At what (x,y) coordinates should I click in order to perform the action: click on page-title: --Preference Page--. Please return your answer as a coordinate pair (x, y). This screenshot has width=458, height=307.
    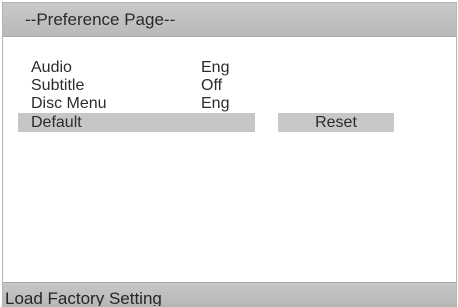
    Looking at the image, I should click on (100, 19).